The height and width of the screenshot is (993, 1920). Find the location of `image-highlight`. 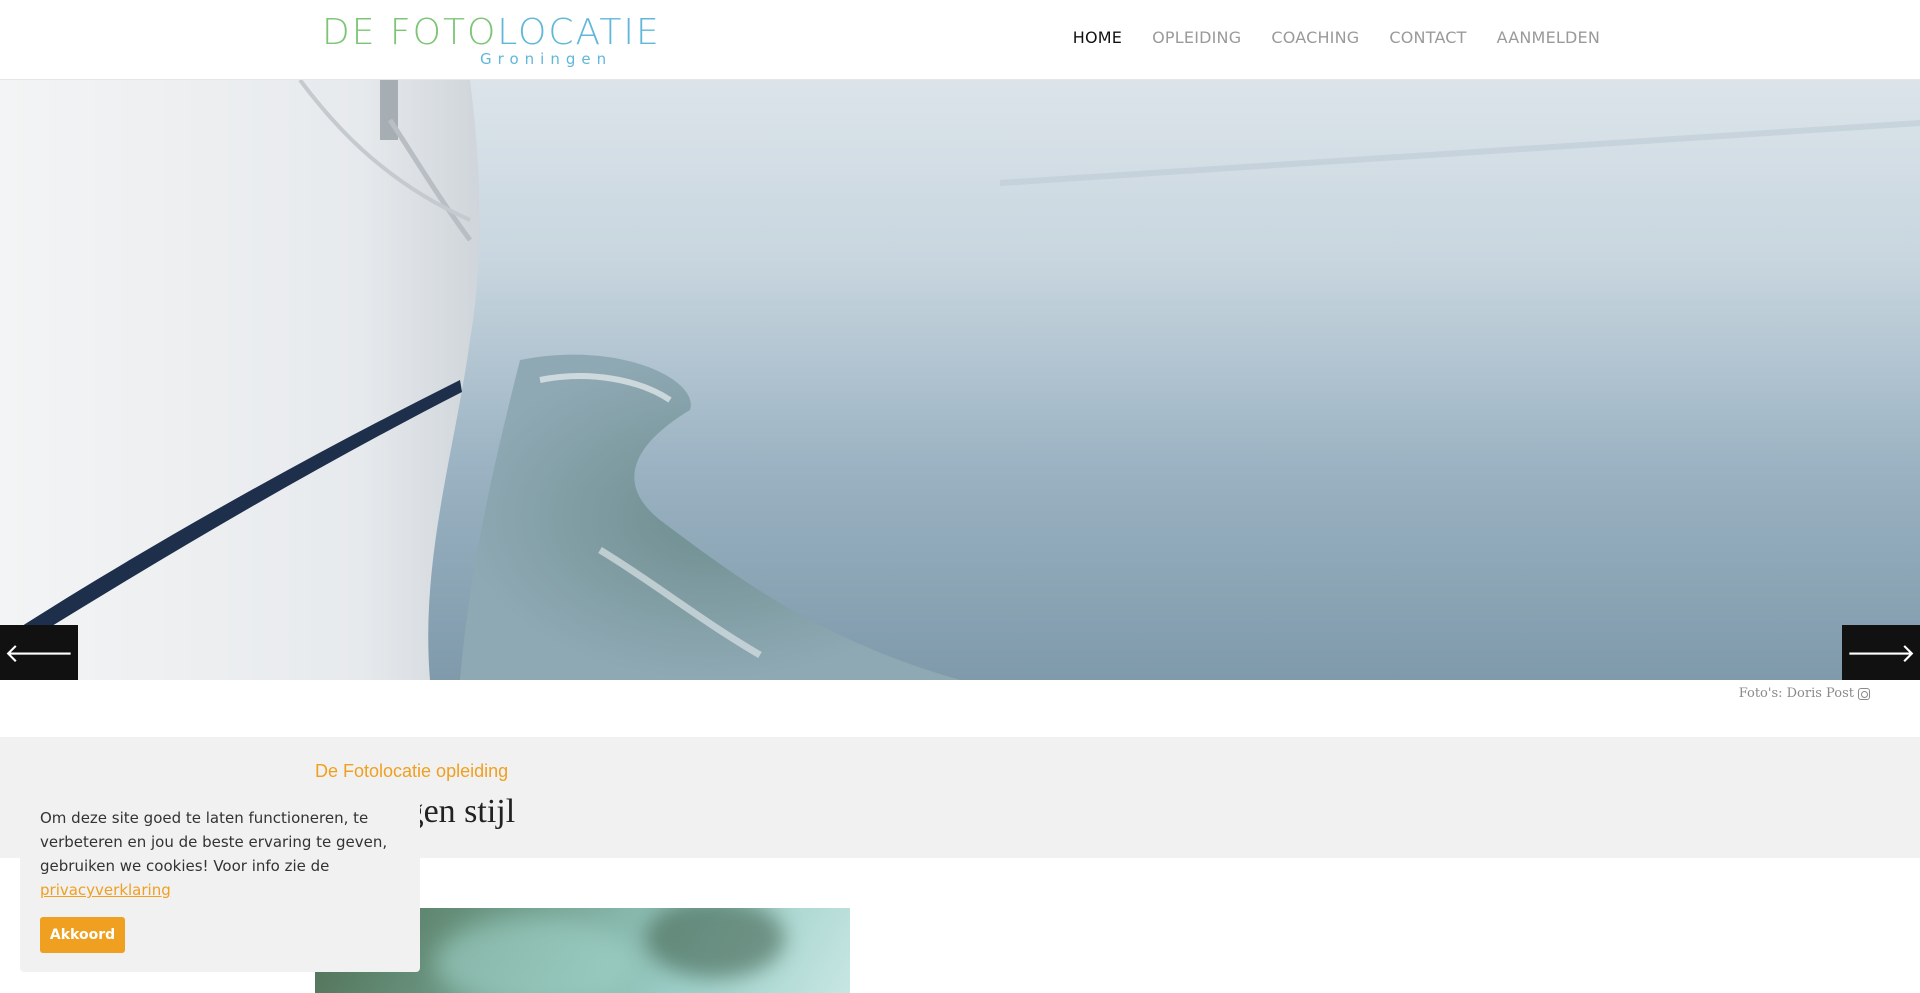

image-highlight is located at coordinates (535, 955).